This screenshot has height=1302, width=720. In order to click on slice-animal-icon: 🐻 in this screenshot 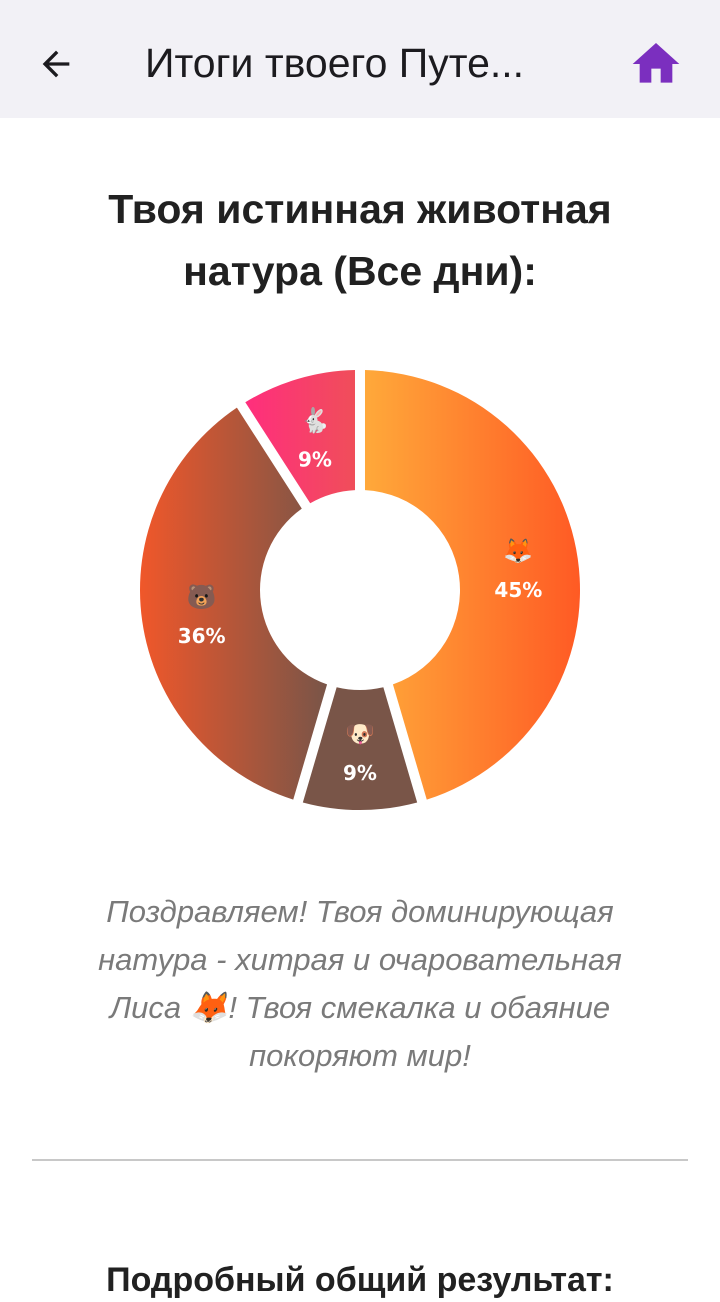, I will do `click(202, 596)`.